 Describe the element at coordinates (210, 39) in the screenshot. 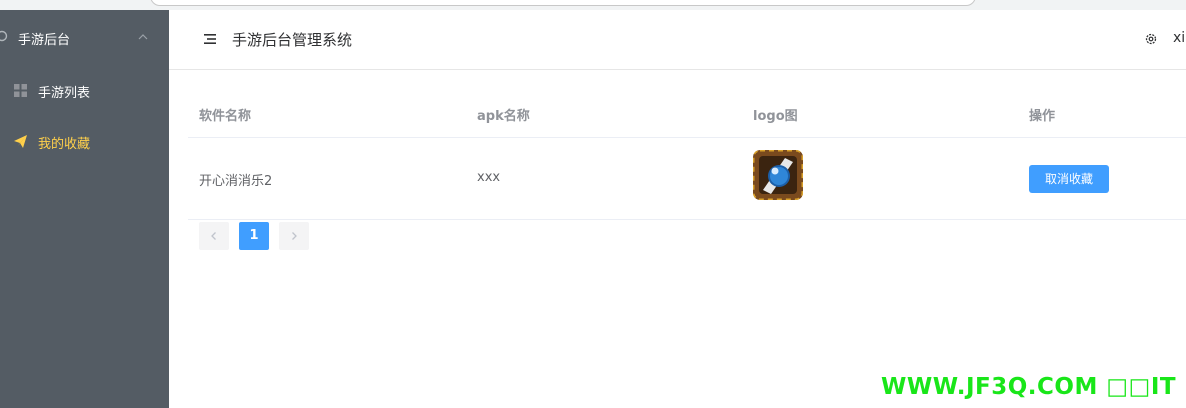

I see `menu-toggle-icon` at that location.